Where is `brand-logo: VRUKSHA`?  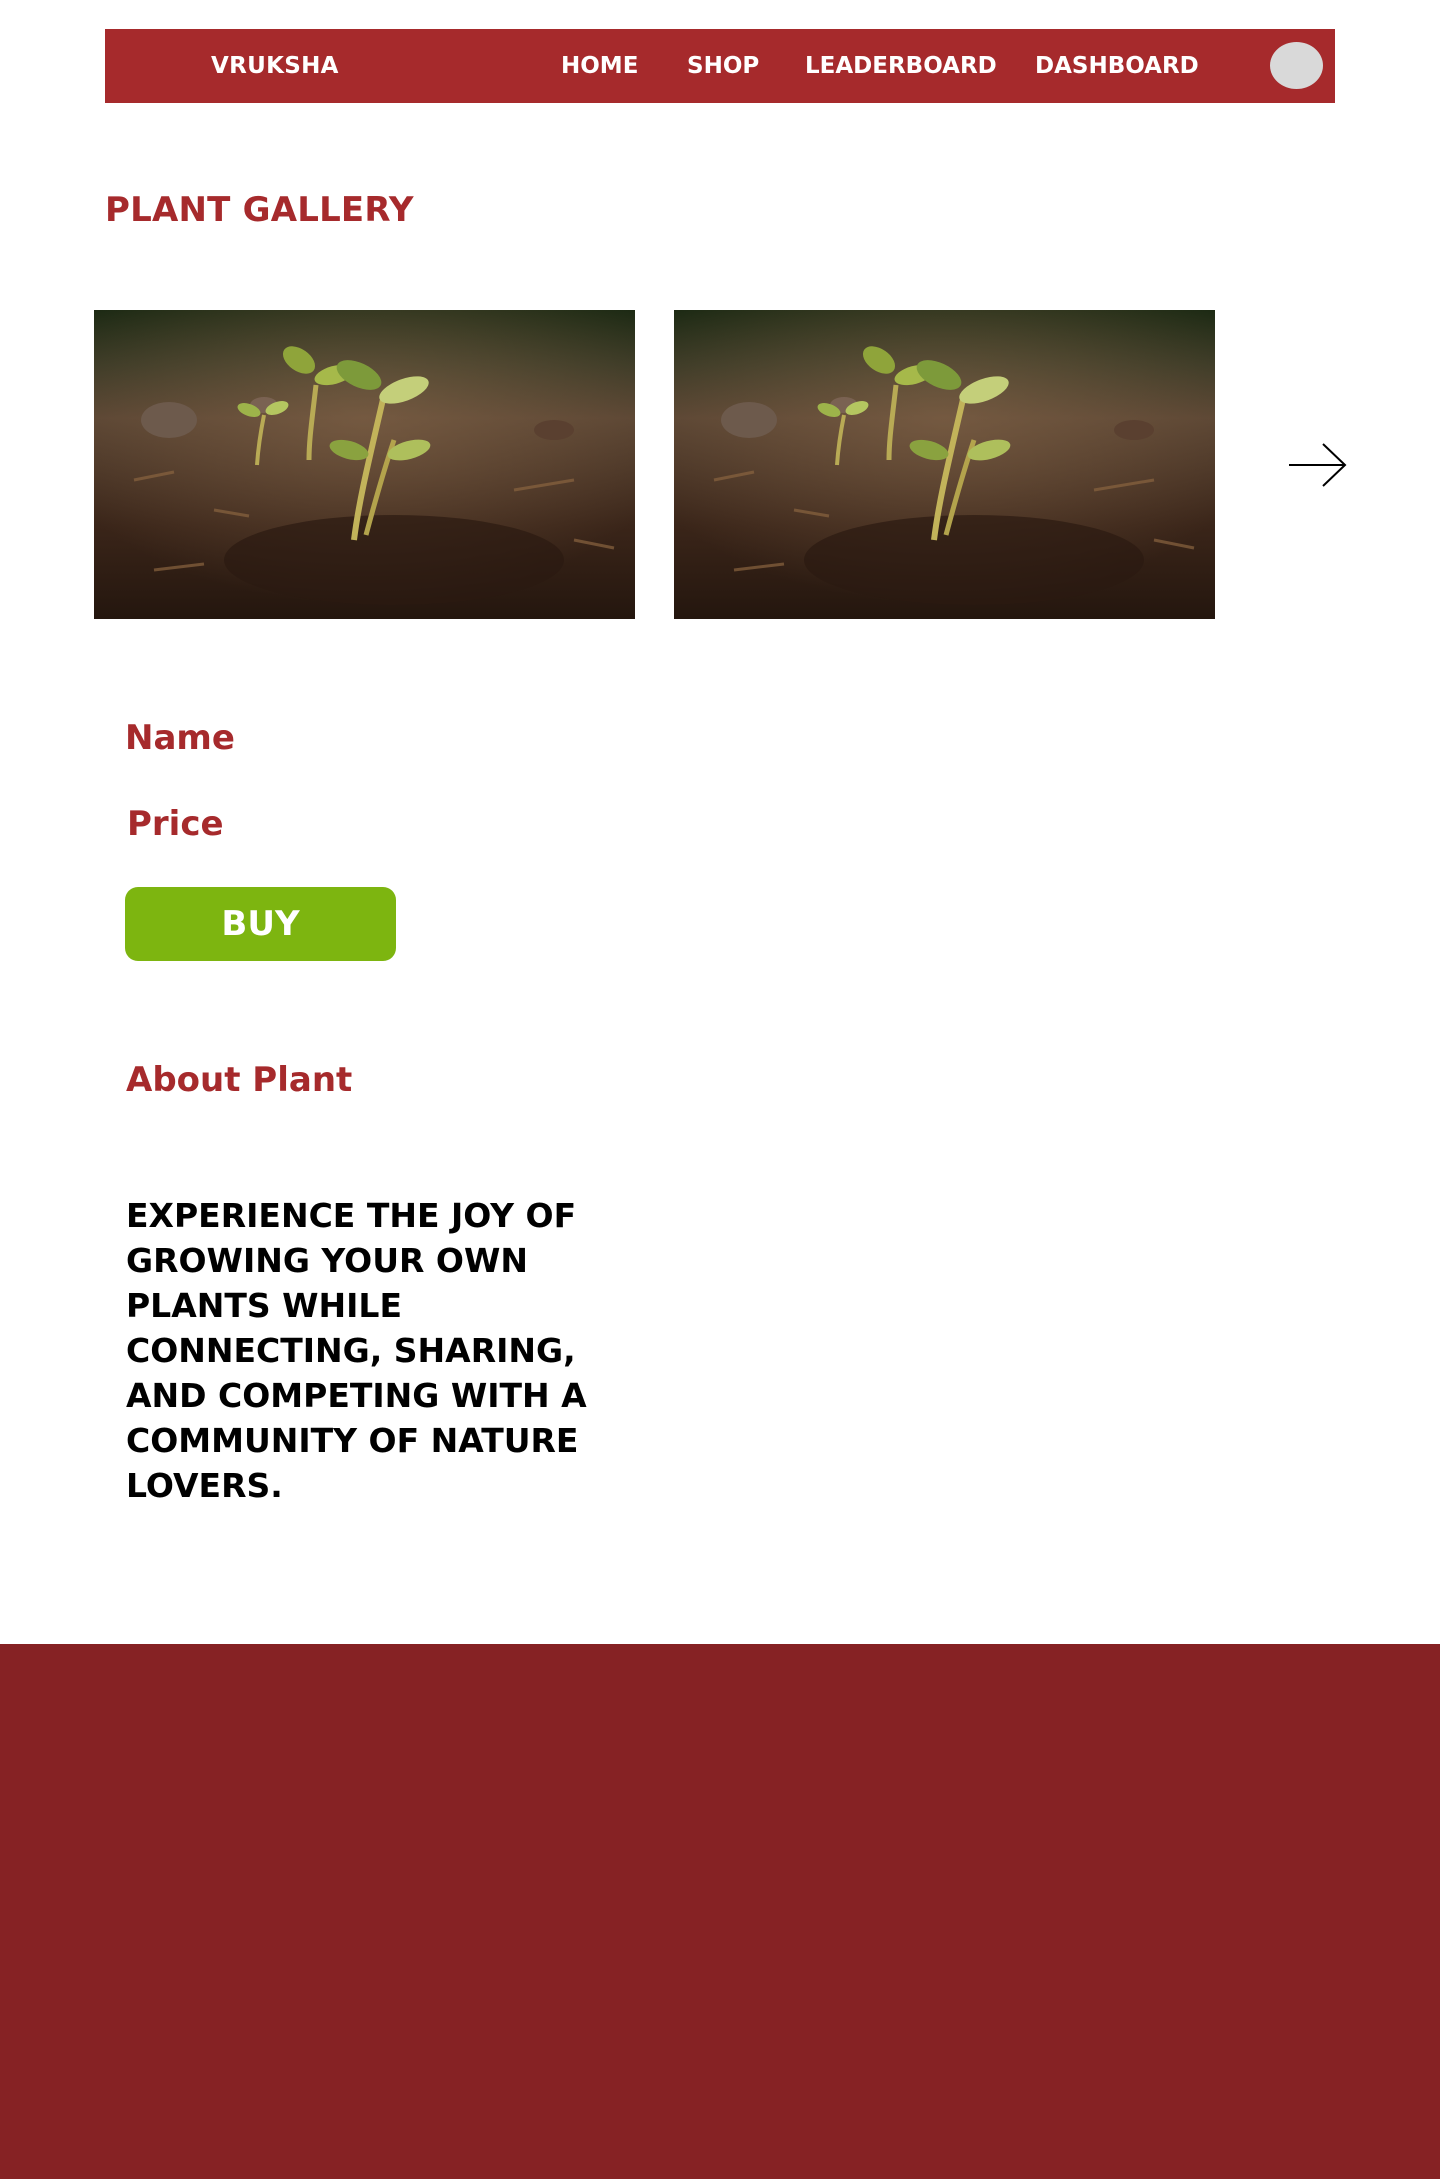 brand-logo: VRUKSHA is located at coordinates (275, 66).